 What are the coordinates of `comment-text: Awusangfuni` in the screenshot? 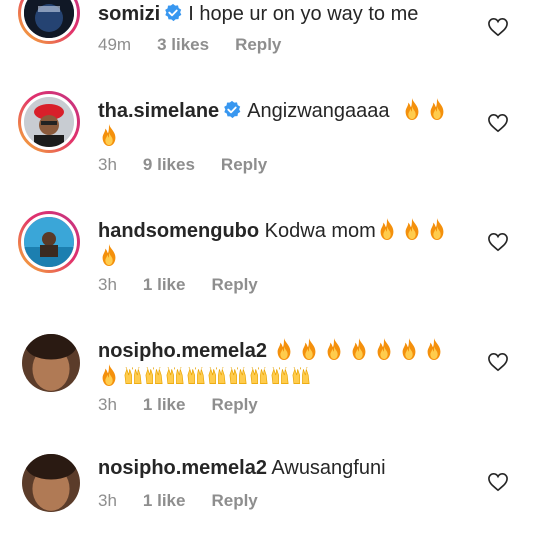 It's located at (328, 468).